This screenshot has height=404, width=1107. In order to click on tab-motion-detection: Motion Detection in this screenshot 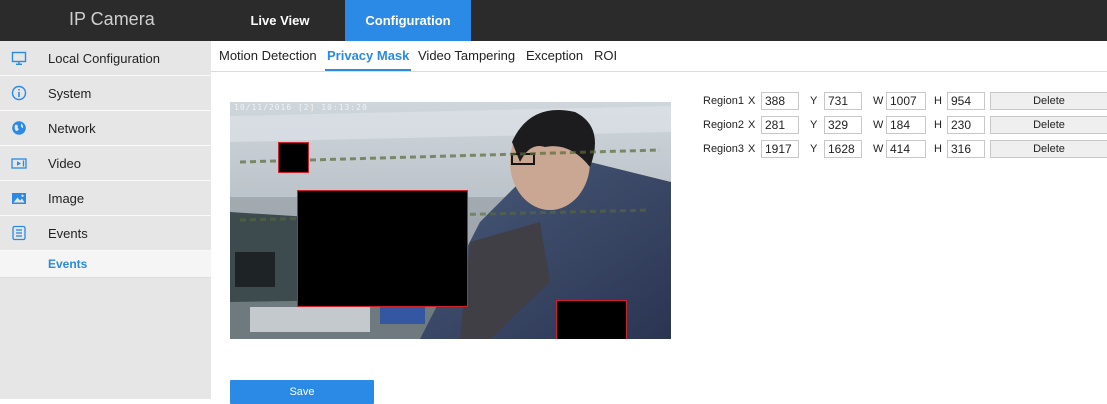, I will do `click(268, 55)`.